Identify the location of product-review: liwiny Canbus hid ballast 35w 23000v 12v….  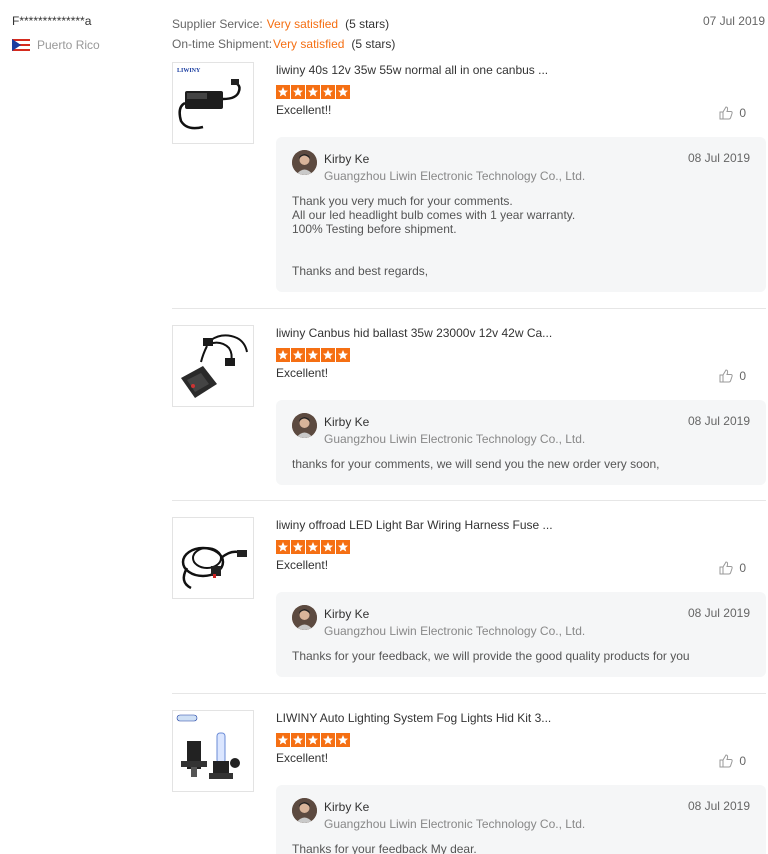
(469, 406).